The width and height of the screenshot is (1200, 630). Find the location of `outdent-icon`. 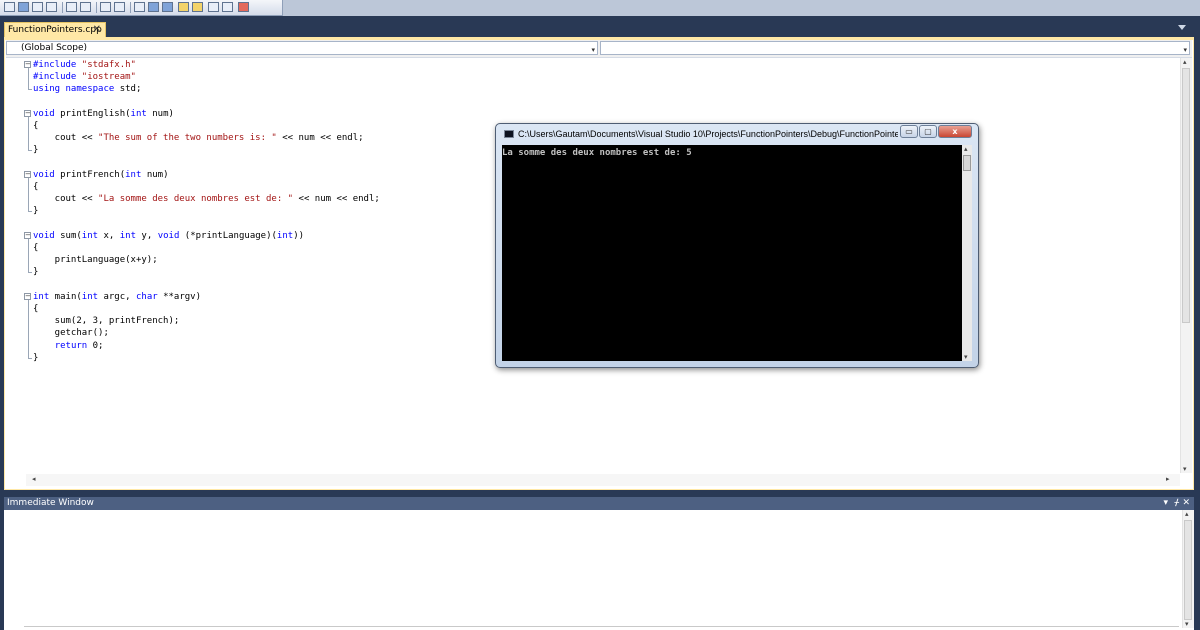

outdent-icon is located at coordinates (85, 7).